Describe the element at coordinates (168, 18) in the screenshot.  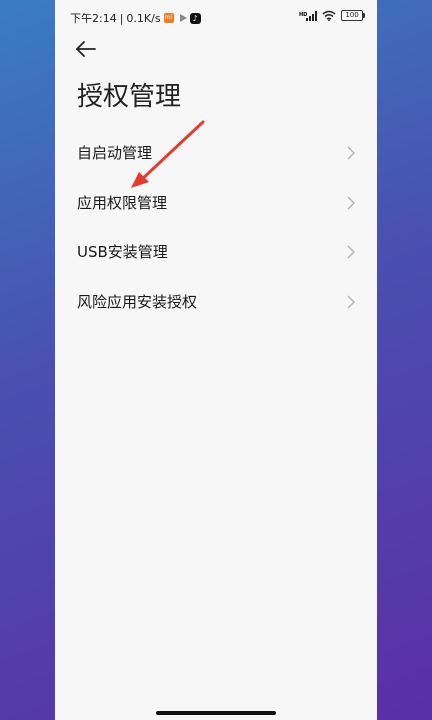
I see `mi-app-icon: mi` at that location.